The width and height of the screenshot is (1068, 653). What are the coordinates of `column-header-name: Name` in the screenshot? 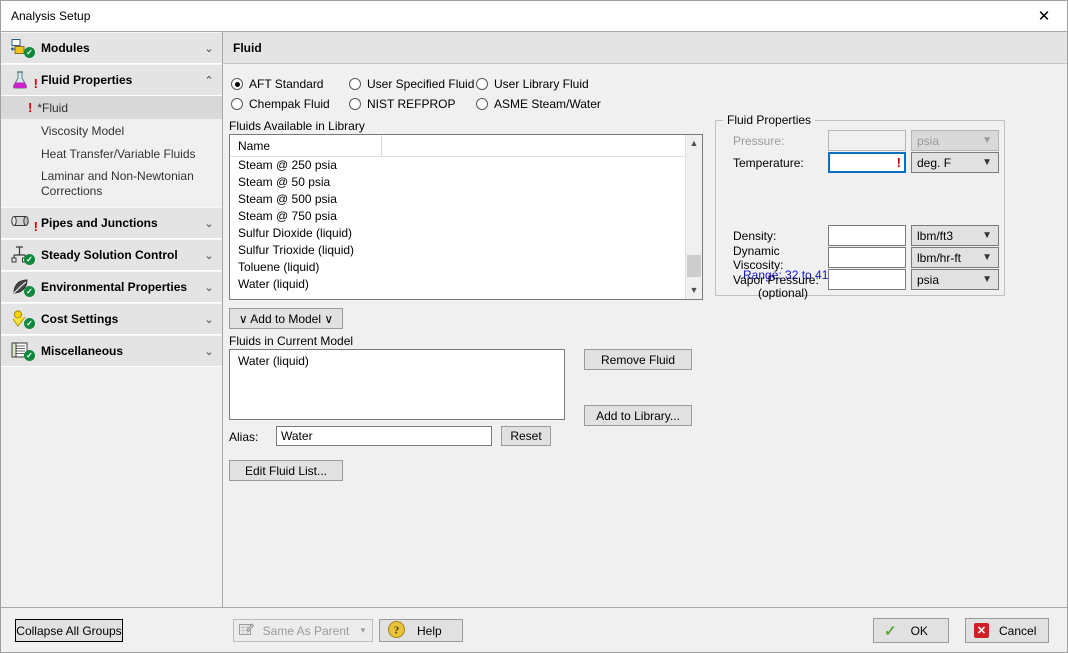 It's located at (306, 146).